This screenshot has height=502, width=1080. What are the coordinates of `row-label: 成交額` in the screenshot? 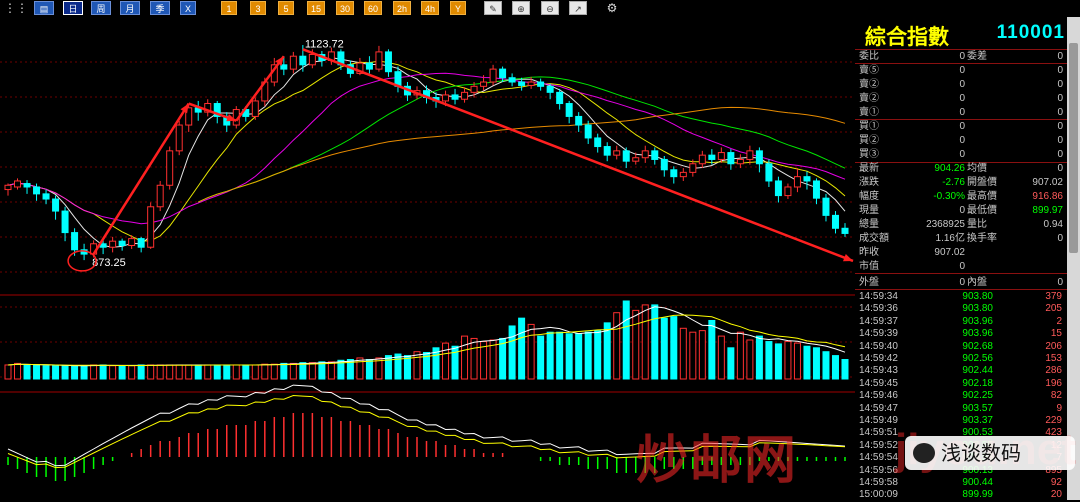 It's located at (874, 238).